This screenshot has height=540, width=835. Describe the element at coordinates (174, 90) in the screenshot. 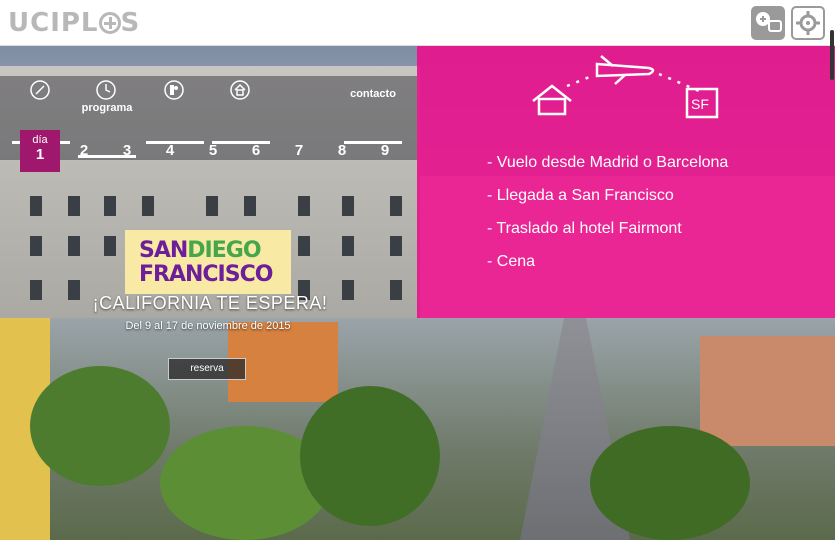

I see `registered-icon` at that location.